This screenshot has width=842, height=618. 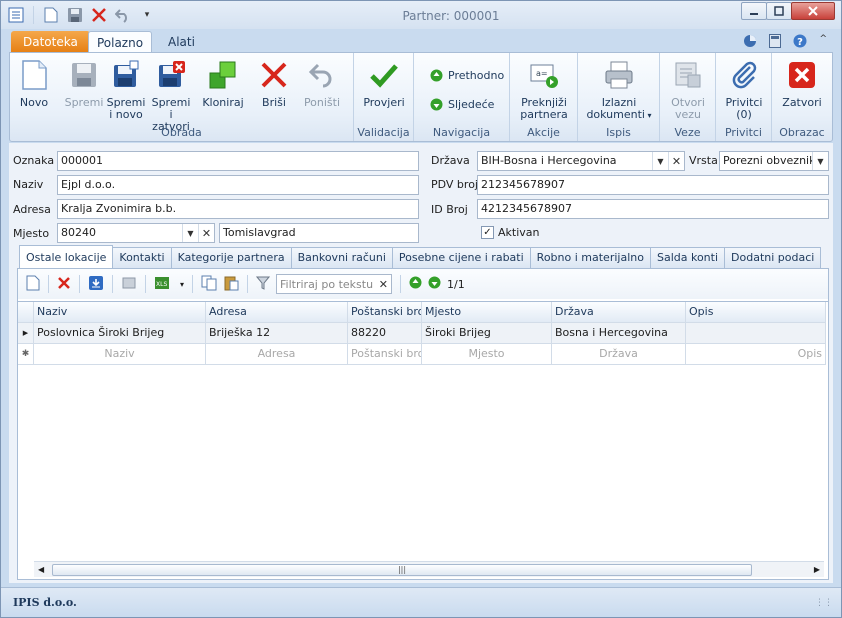 What do you see at coordinates (487, 333) in the screenshot?
I see `cell-mjesto: Široki Brijeg` at bounding box center [487, 333].